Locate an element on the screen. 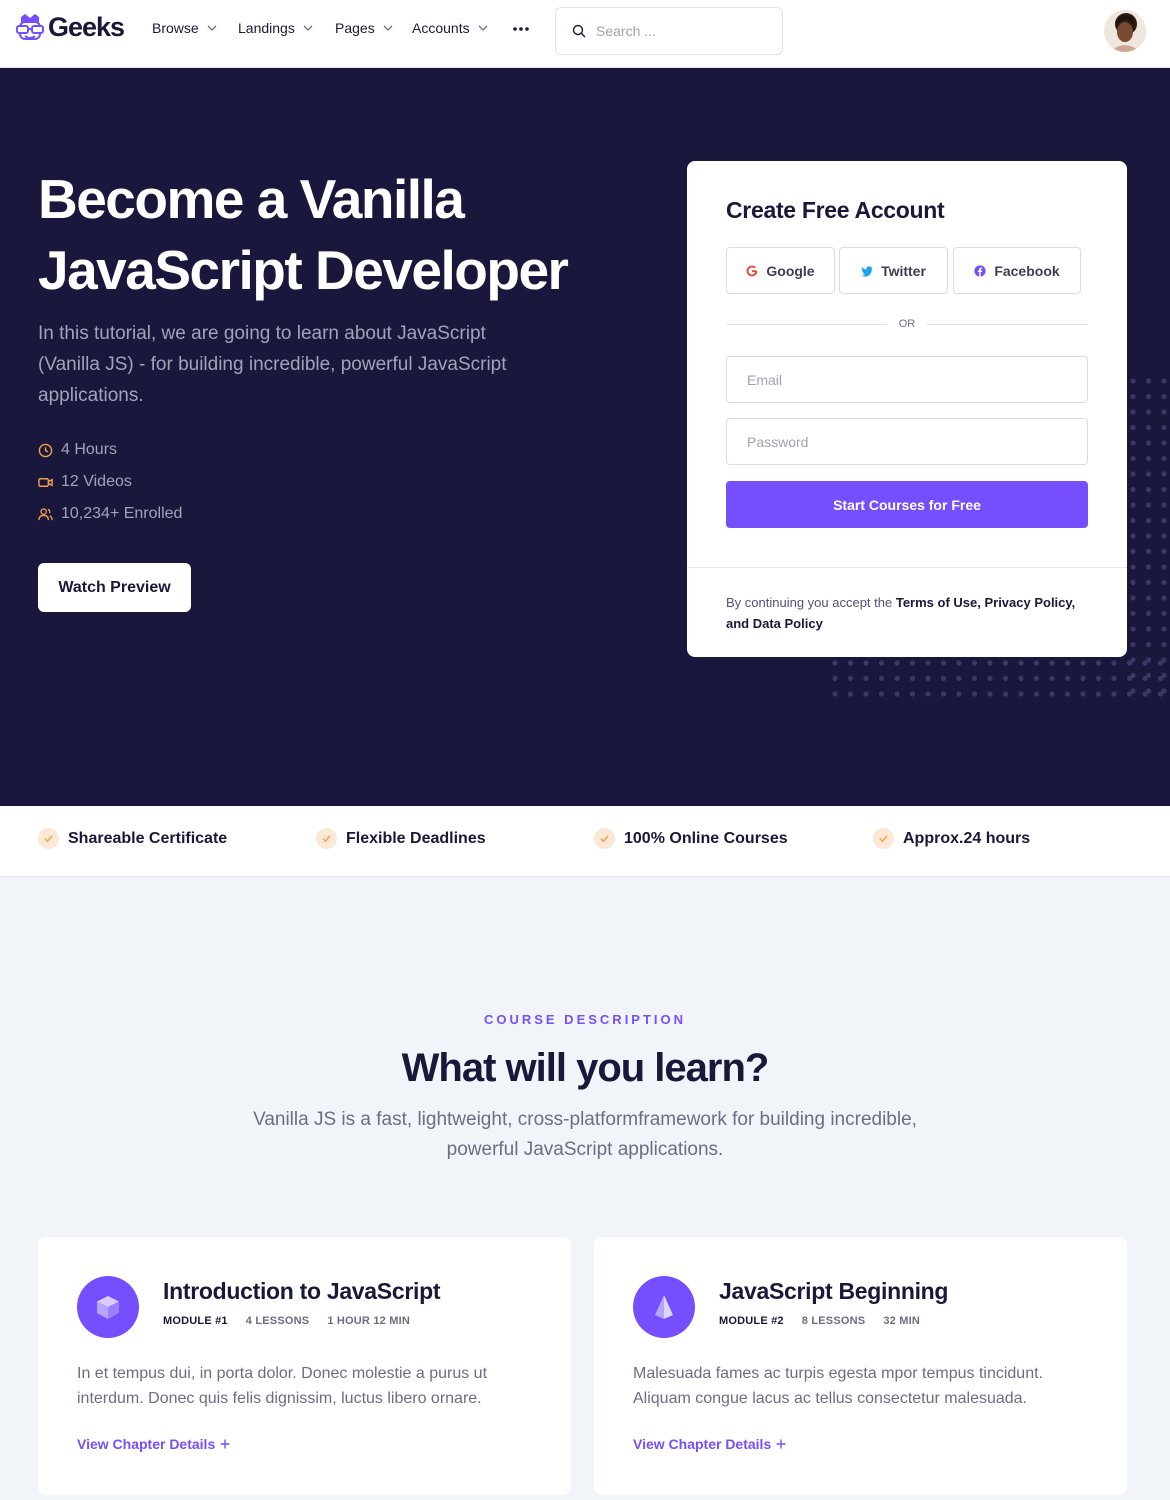  signup-title: Create Free Account is located at coordinates (835, 210).